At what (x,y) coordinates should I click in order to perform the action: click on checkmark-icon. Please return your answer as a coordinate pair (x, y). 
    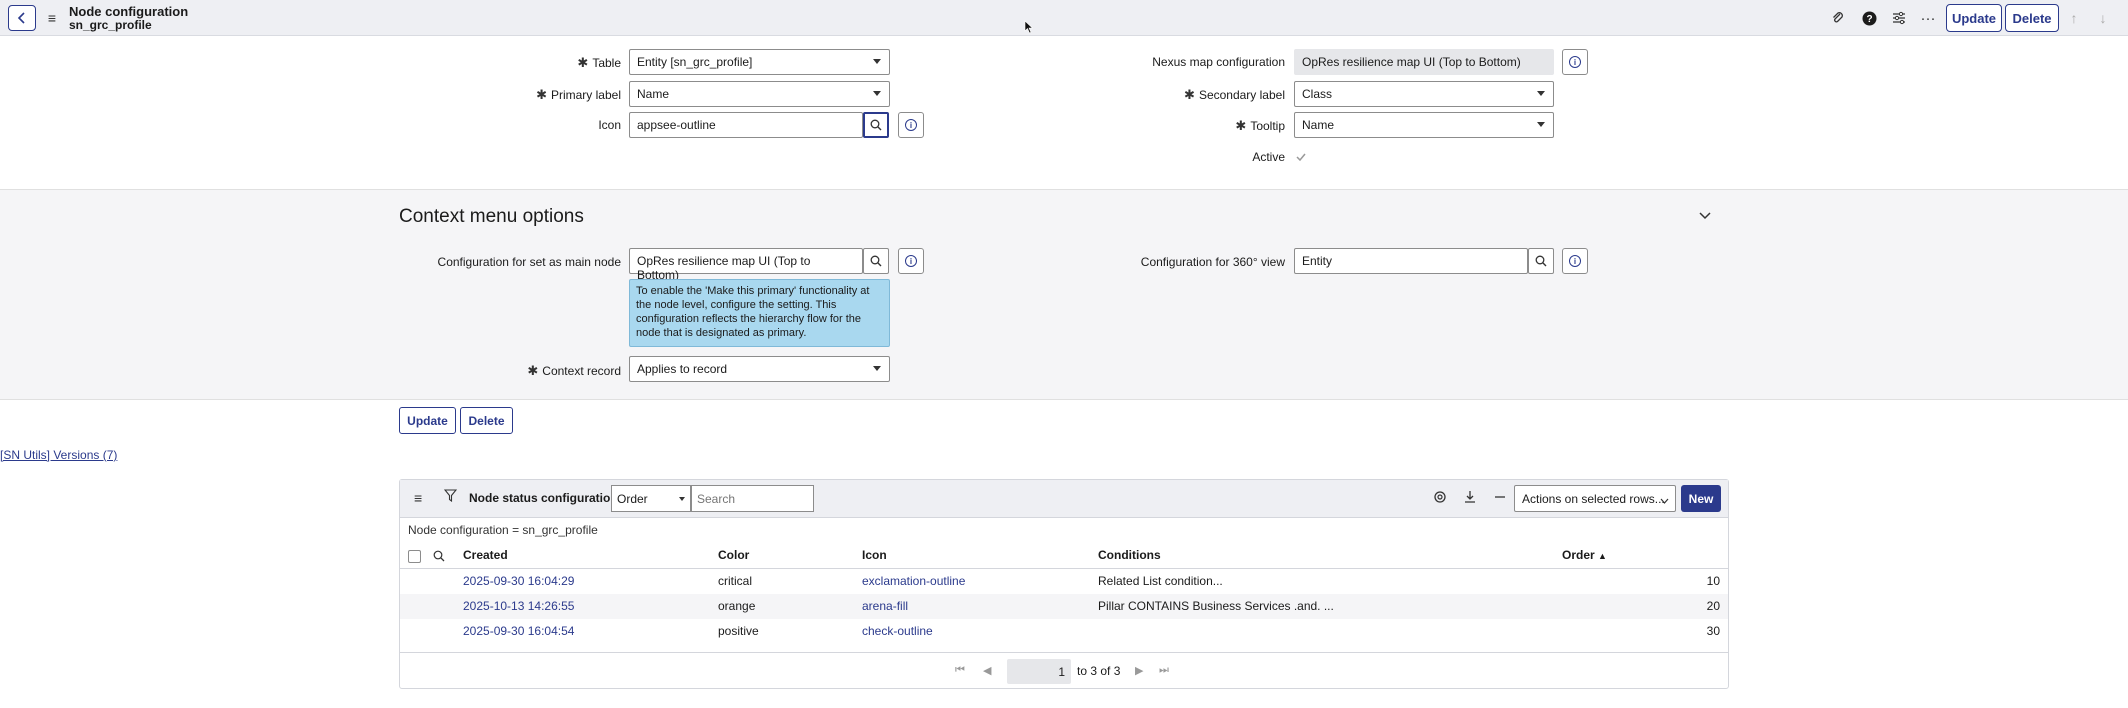
    Looking at the image, I should click on (1301, 157).